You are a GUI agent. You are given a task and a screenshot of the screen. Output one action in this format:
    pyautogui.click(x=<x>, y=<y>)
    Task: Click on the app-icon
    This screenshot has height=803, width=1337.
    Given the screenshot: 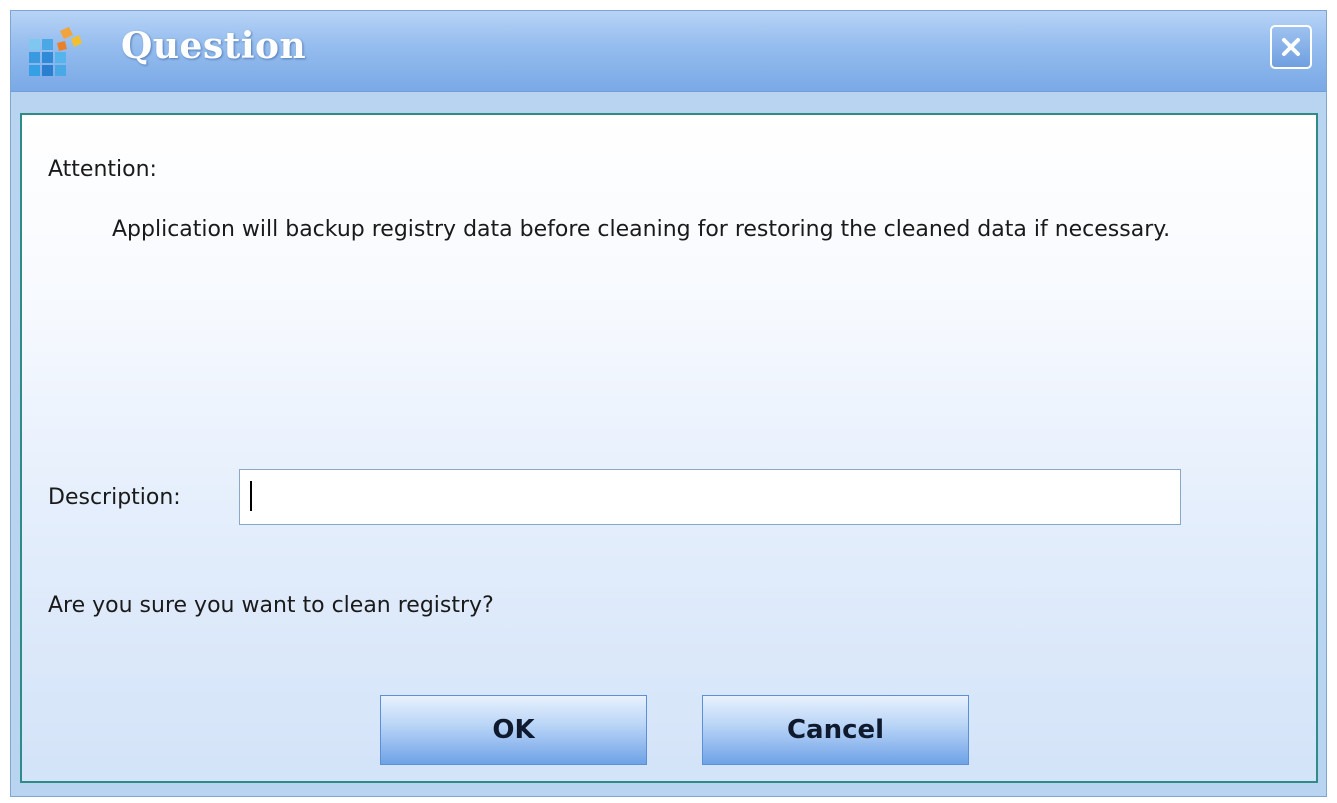 What is the action you would take?
    pyautogui.click(x=55, y=53)
    